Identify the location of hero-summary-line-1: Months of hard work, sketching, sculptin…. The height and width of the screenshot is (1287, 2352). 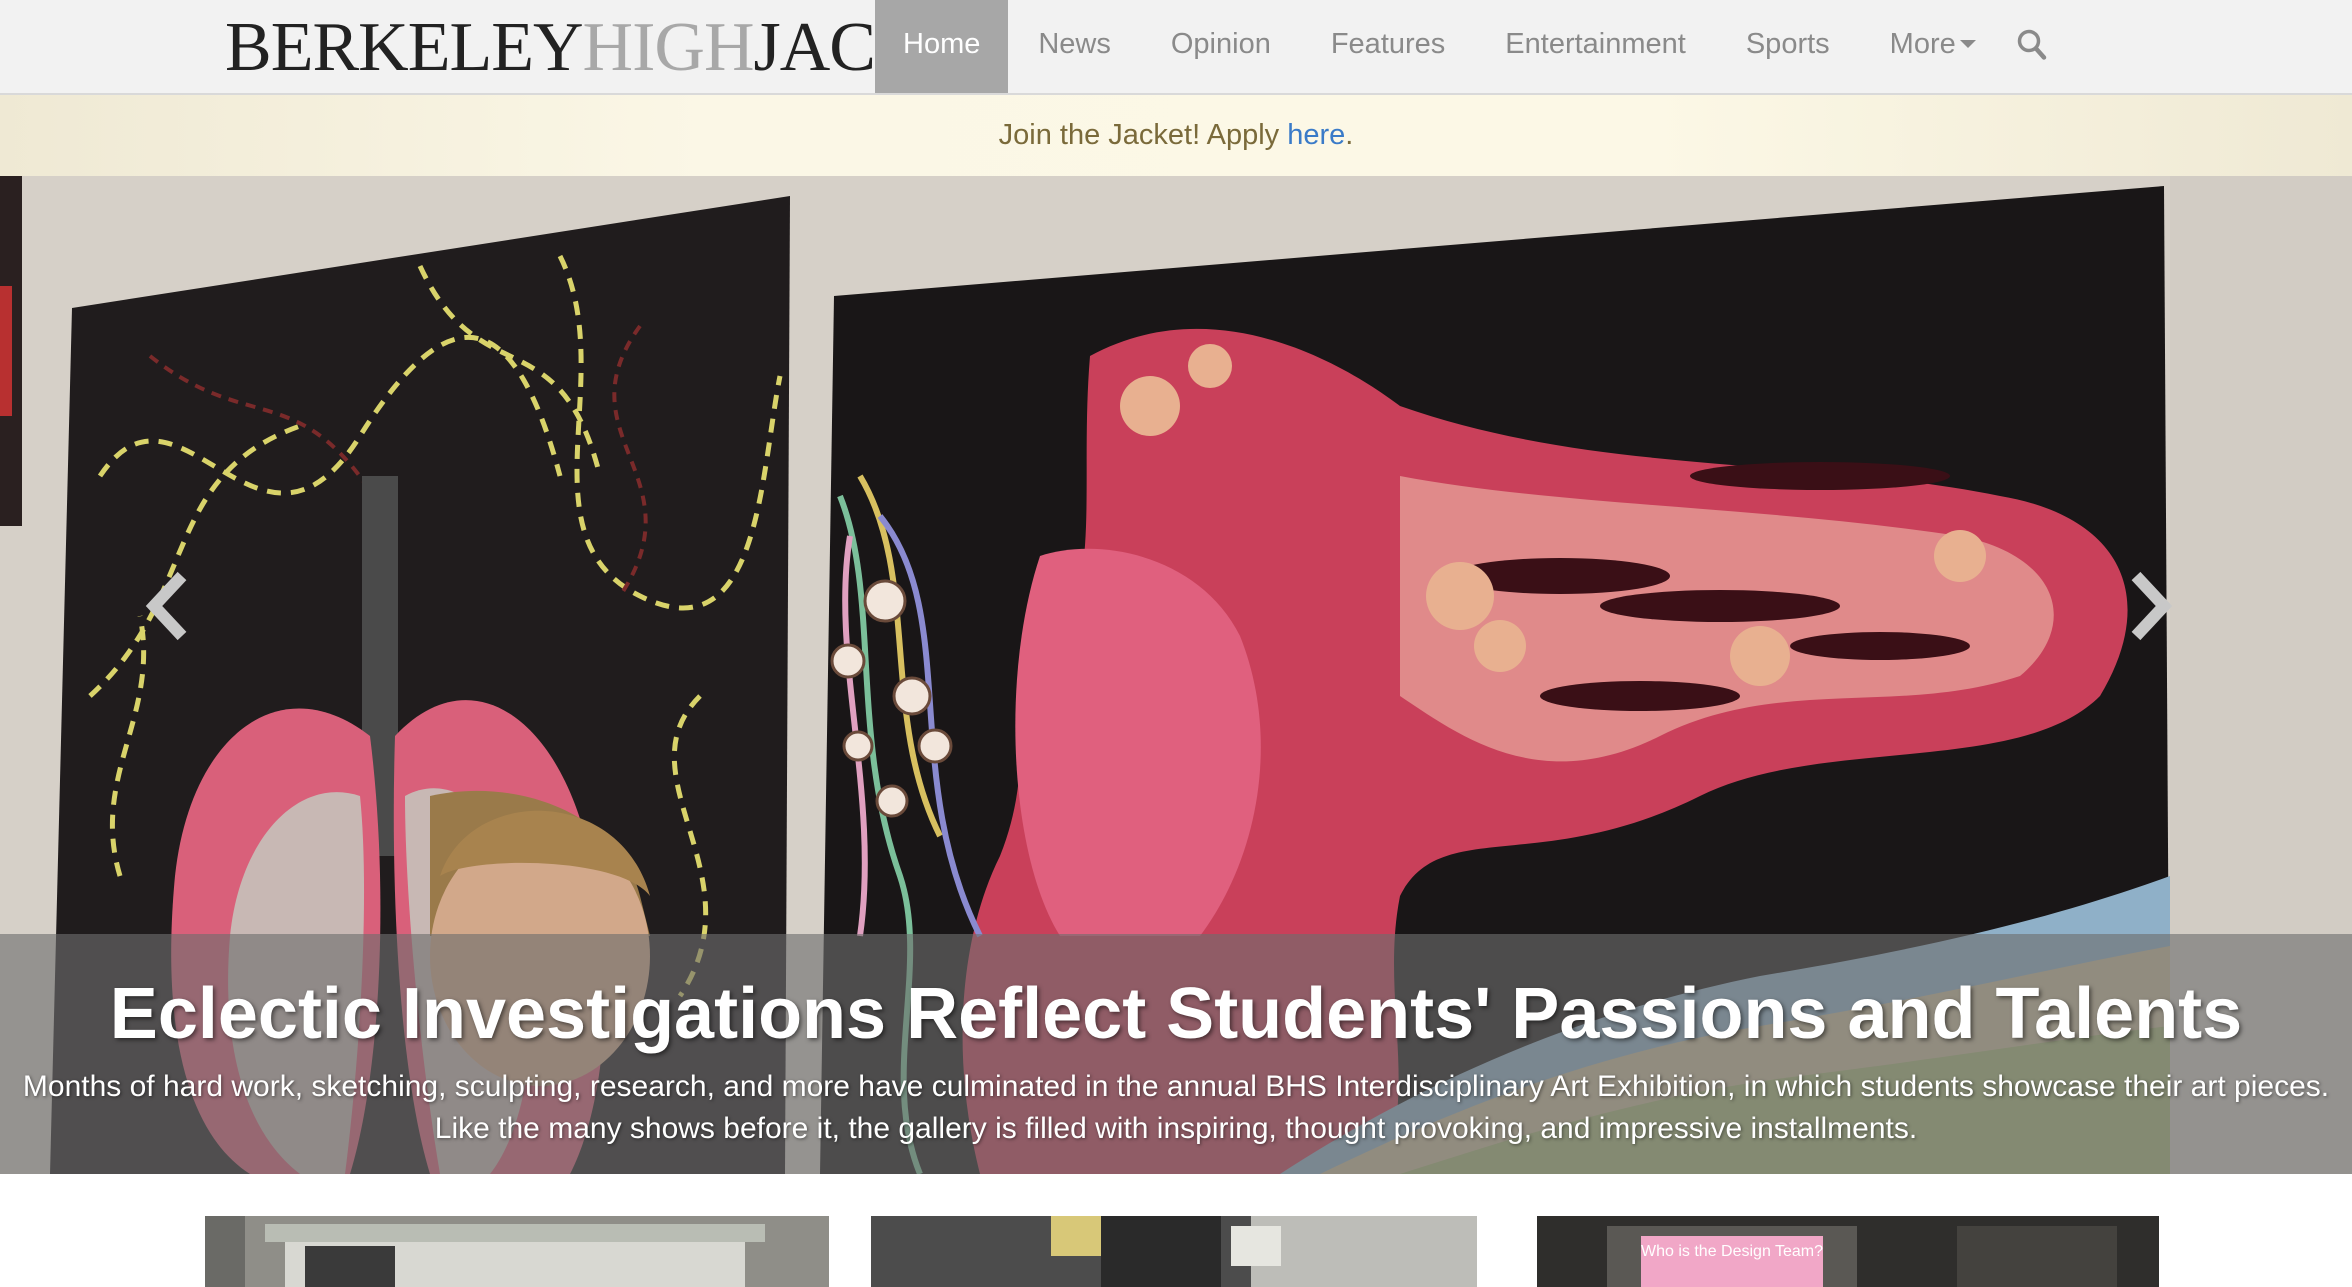
(1176, 1086).